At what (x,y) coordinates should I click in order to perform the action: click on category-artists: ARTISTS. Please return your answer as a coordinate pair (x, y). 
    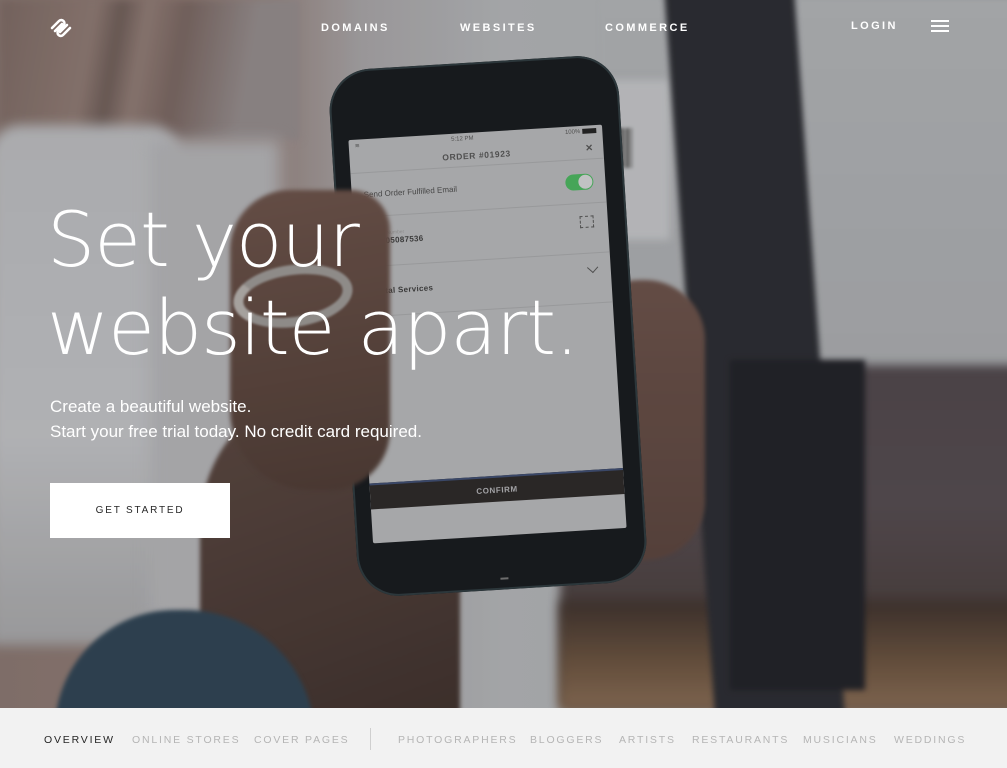
    Looking at the image, I should click on (647, 740).